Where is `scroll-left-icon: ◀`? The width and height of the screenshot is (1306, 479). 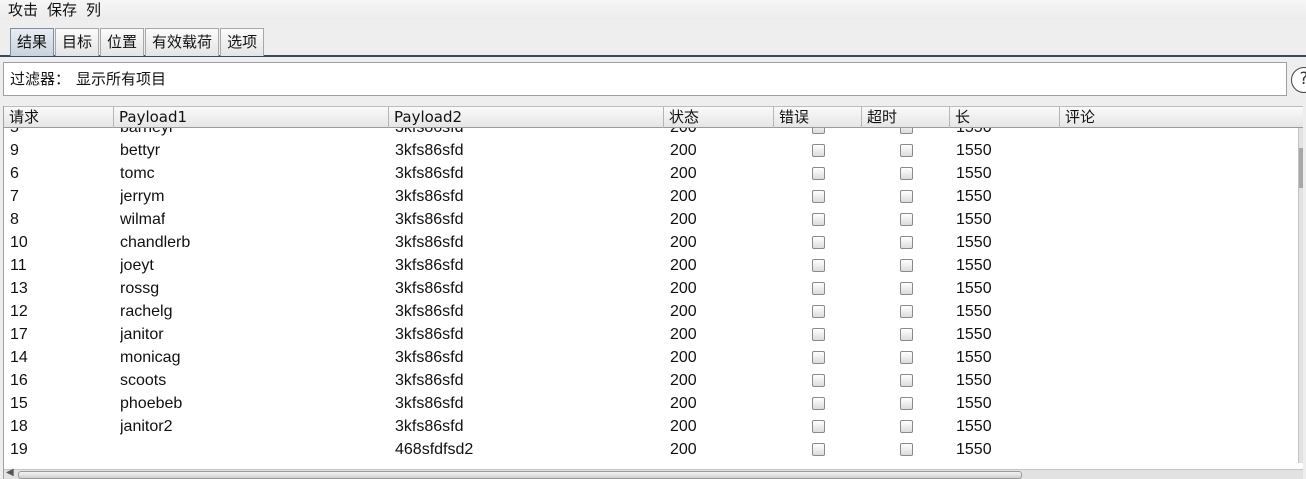
scroll-left-icon: ◀ is located at coordinates (10, 472).